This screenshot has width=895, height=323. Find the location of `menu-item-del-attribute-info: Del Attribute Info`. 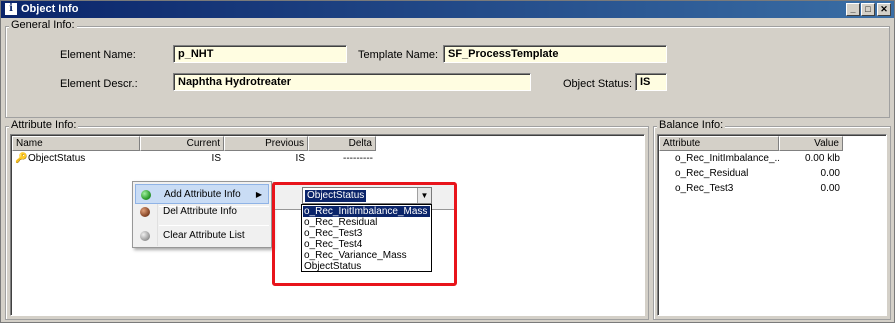

menu-item-del-attribute-info: Del Attribute Info is located at coordinates (202, 212).